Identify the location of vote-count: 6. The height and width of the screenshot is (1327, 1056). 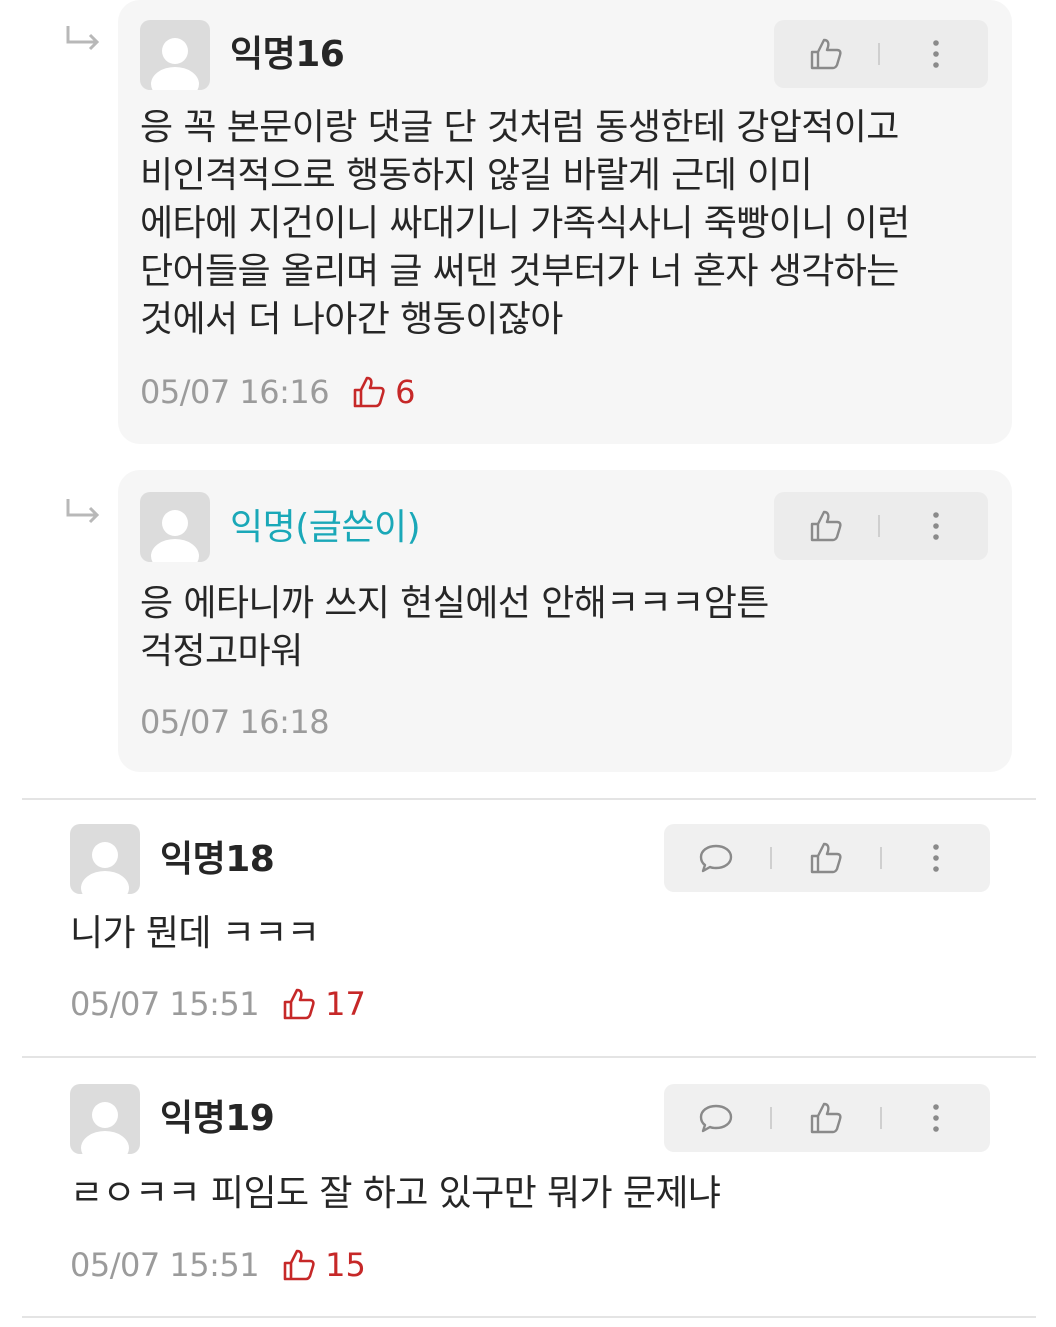
(405, 392).